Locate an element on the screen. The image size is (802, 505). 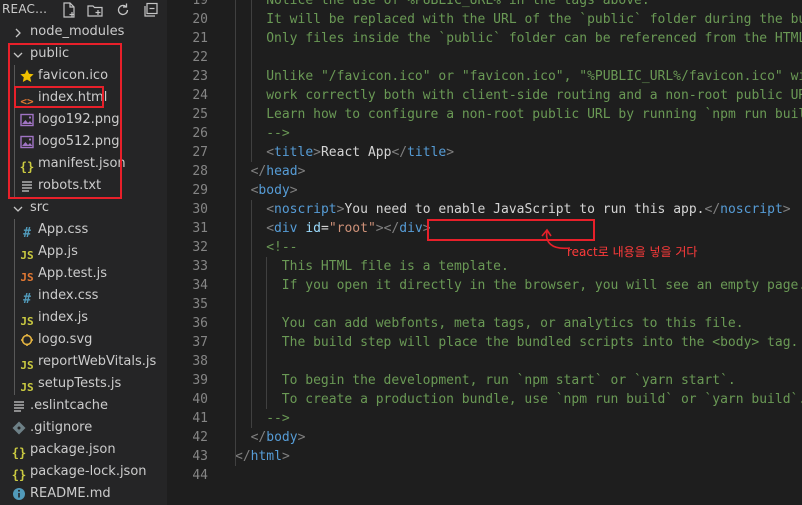
file-logo192-png: logo192.png is located at coordinates (83, 120).